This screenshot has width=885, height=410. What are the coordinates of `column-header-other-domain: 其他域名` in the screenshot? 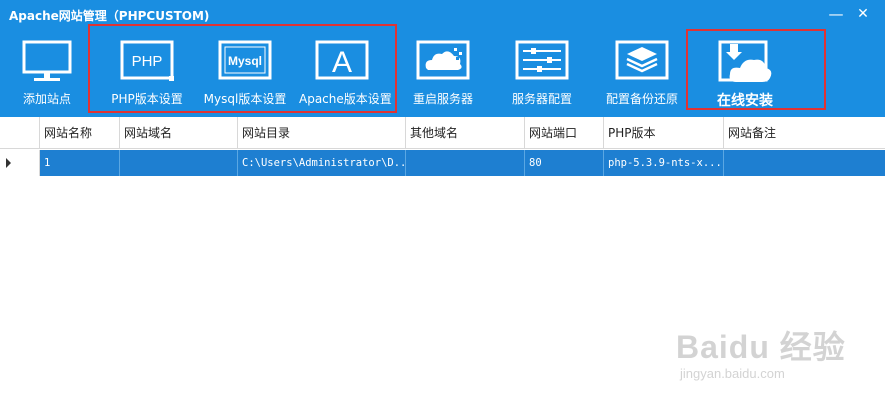 It's located at (465, 132).